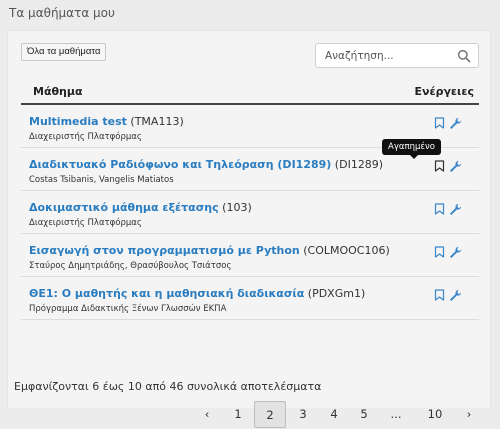 This screenshot has width=500, height=429. Describe the element at coordinates (435, 414) in the screenshot. I see `pagination-page: 10` at that location.